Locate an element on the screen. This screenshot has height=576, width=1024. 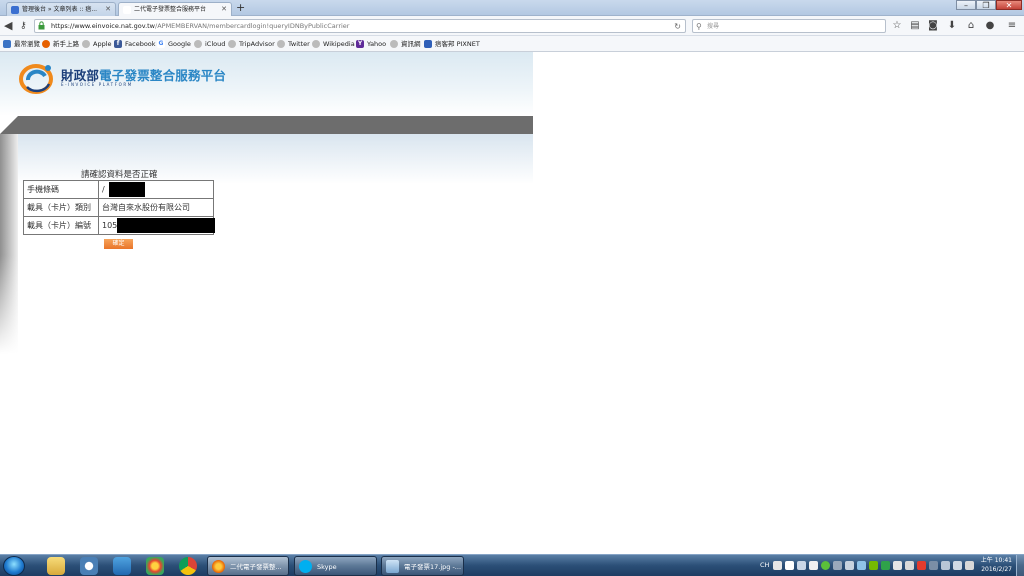
redaction-block is located at coordinates (166, 225).